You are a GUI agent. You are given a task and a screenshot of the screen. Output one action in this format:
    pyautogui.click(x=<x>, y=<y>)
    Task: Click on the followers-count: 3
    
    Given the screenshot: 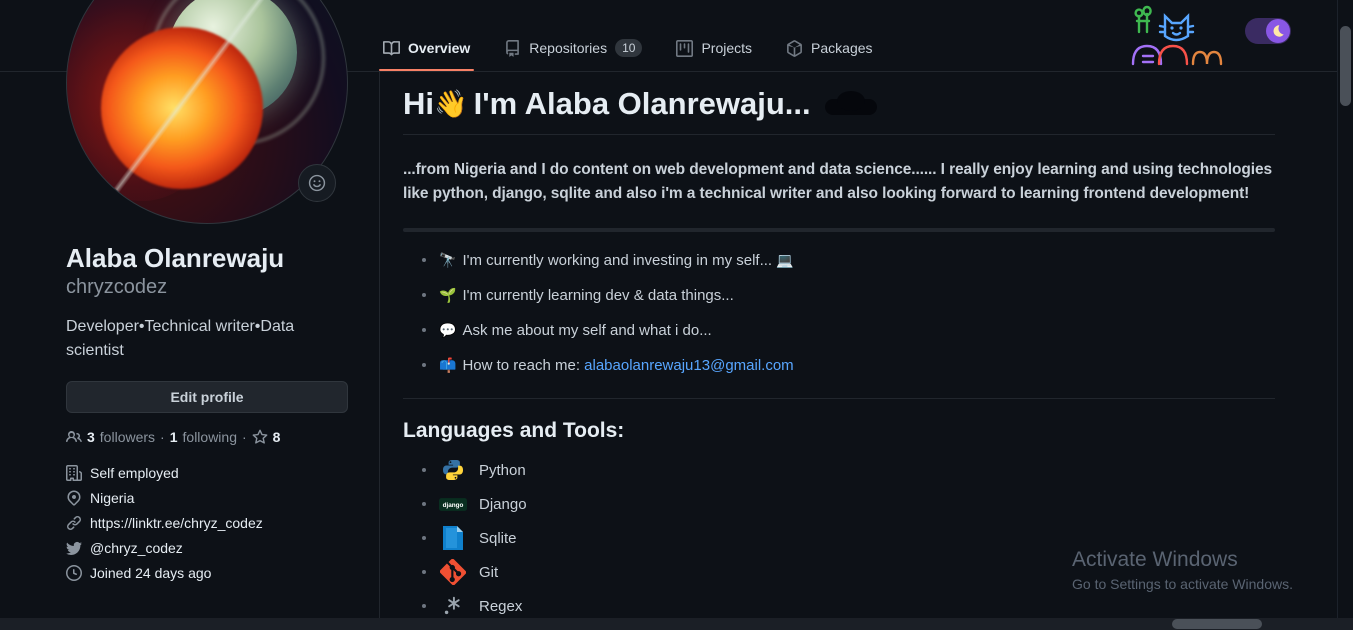 What is the action you would take?
    pyautogui.click(x=91, y=437)
    